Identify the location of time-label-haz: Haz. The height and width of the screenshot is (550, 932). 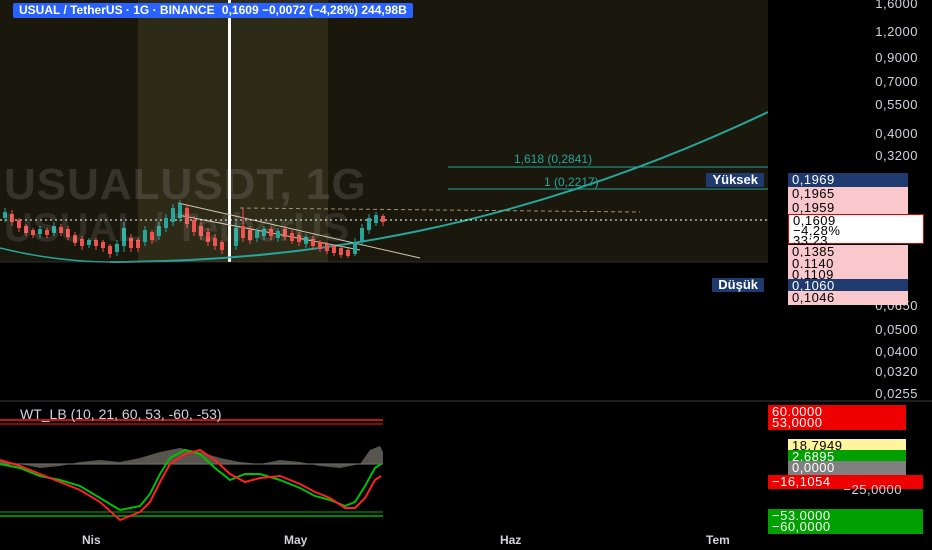
(511, 540).